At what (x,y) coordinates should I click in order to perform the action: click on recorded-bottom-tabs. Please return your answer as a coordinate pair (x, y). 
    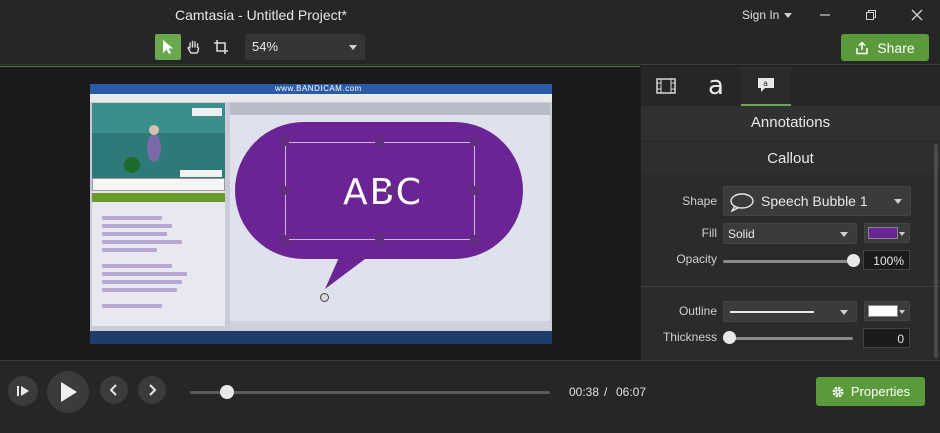
    Looking at the image, I should click on (390, 325).